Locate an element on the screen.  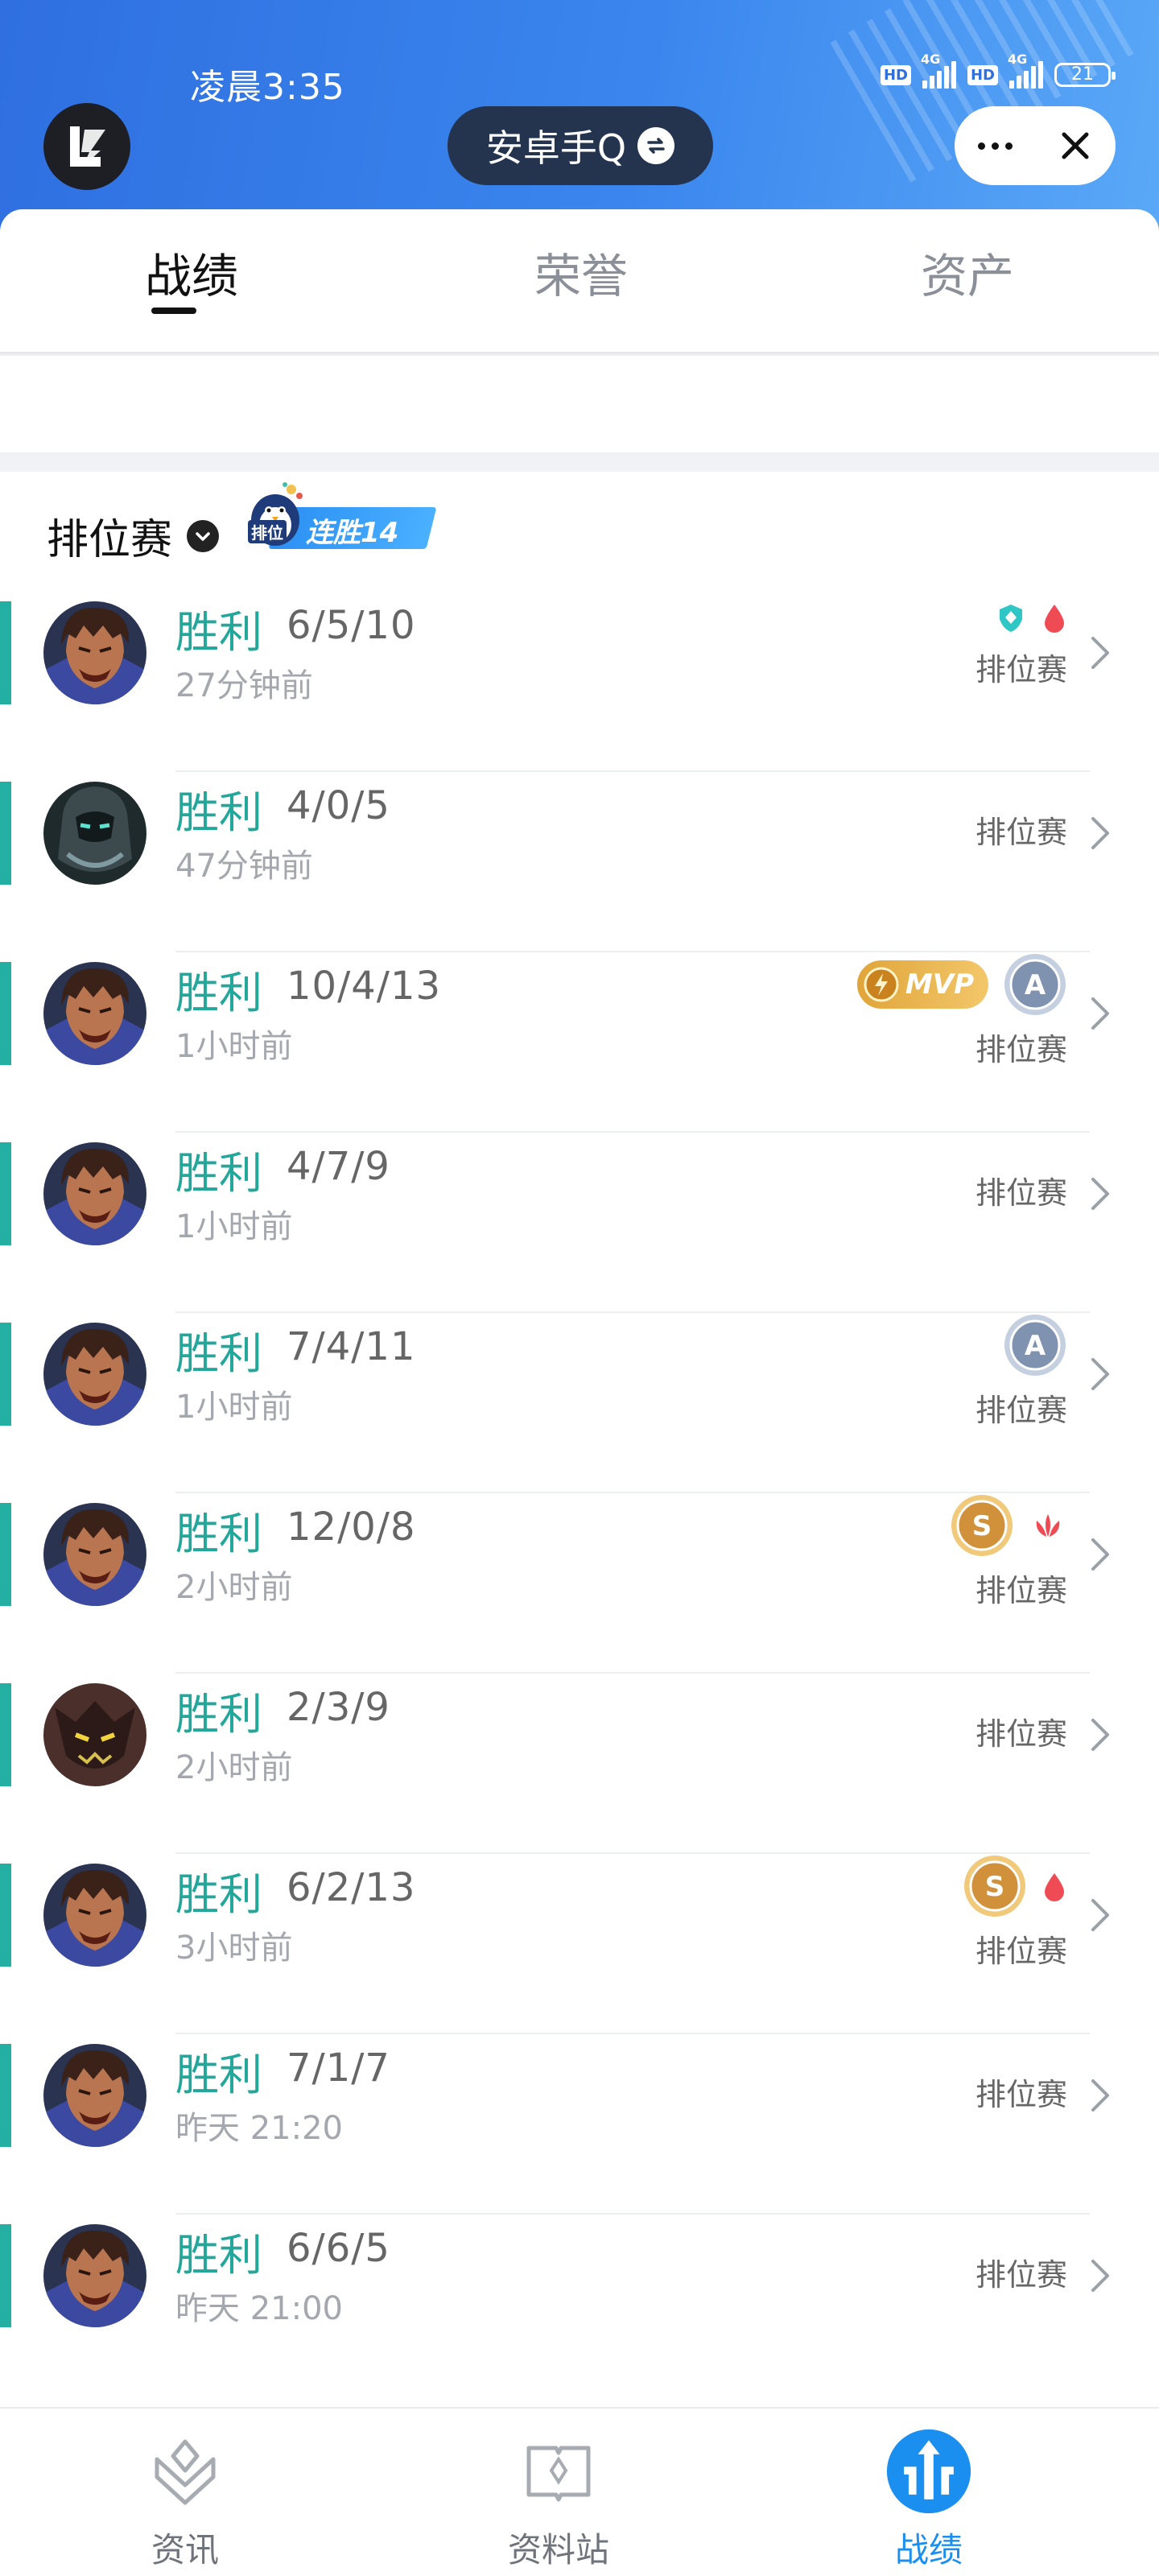
section-title: 排位赛 is located at coordinates (110, 540).